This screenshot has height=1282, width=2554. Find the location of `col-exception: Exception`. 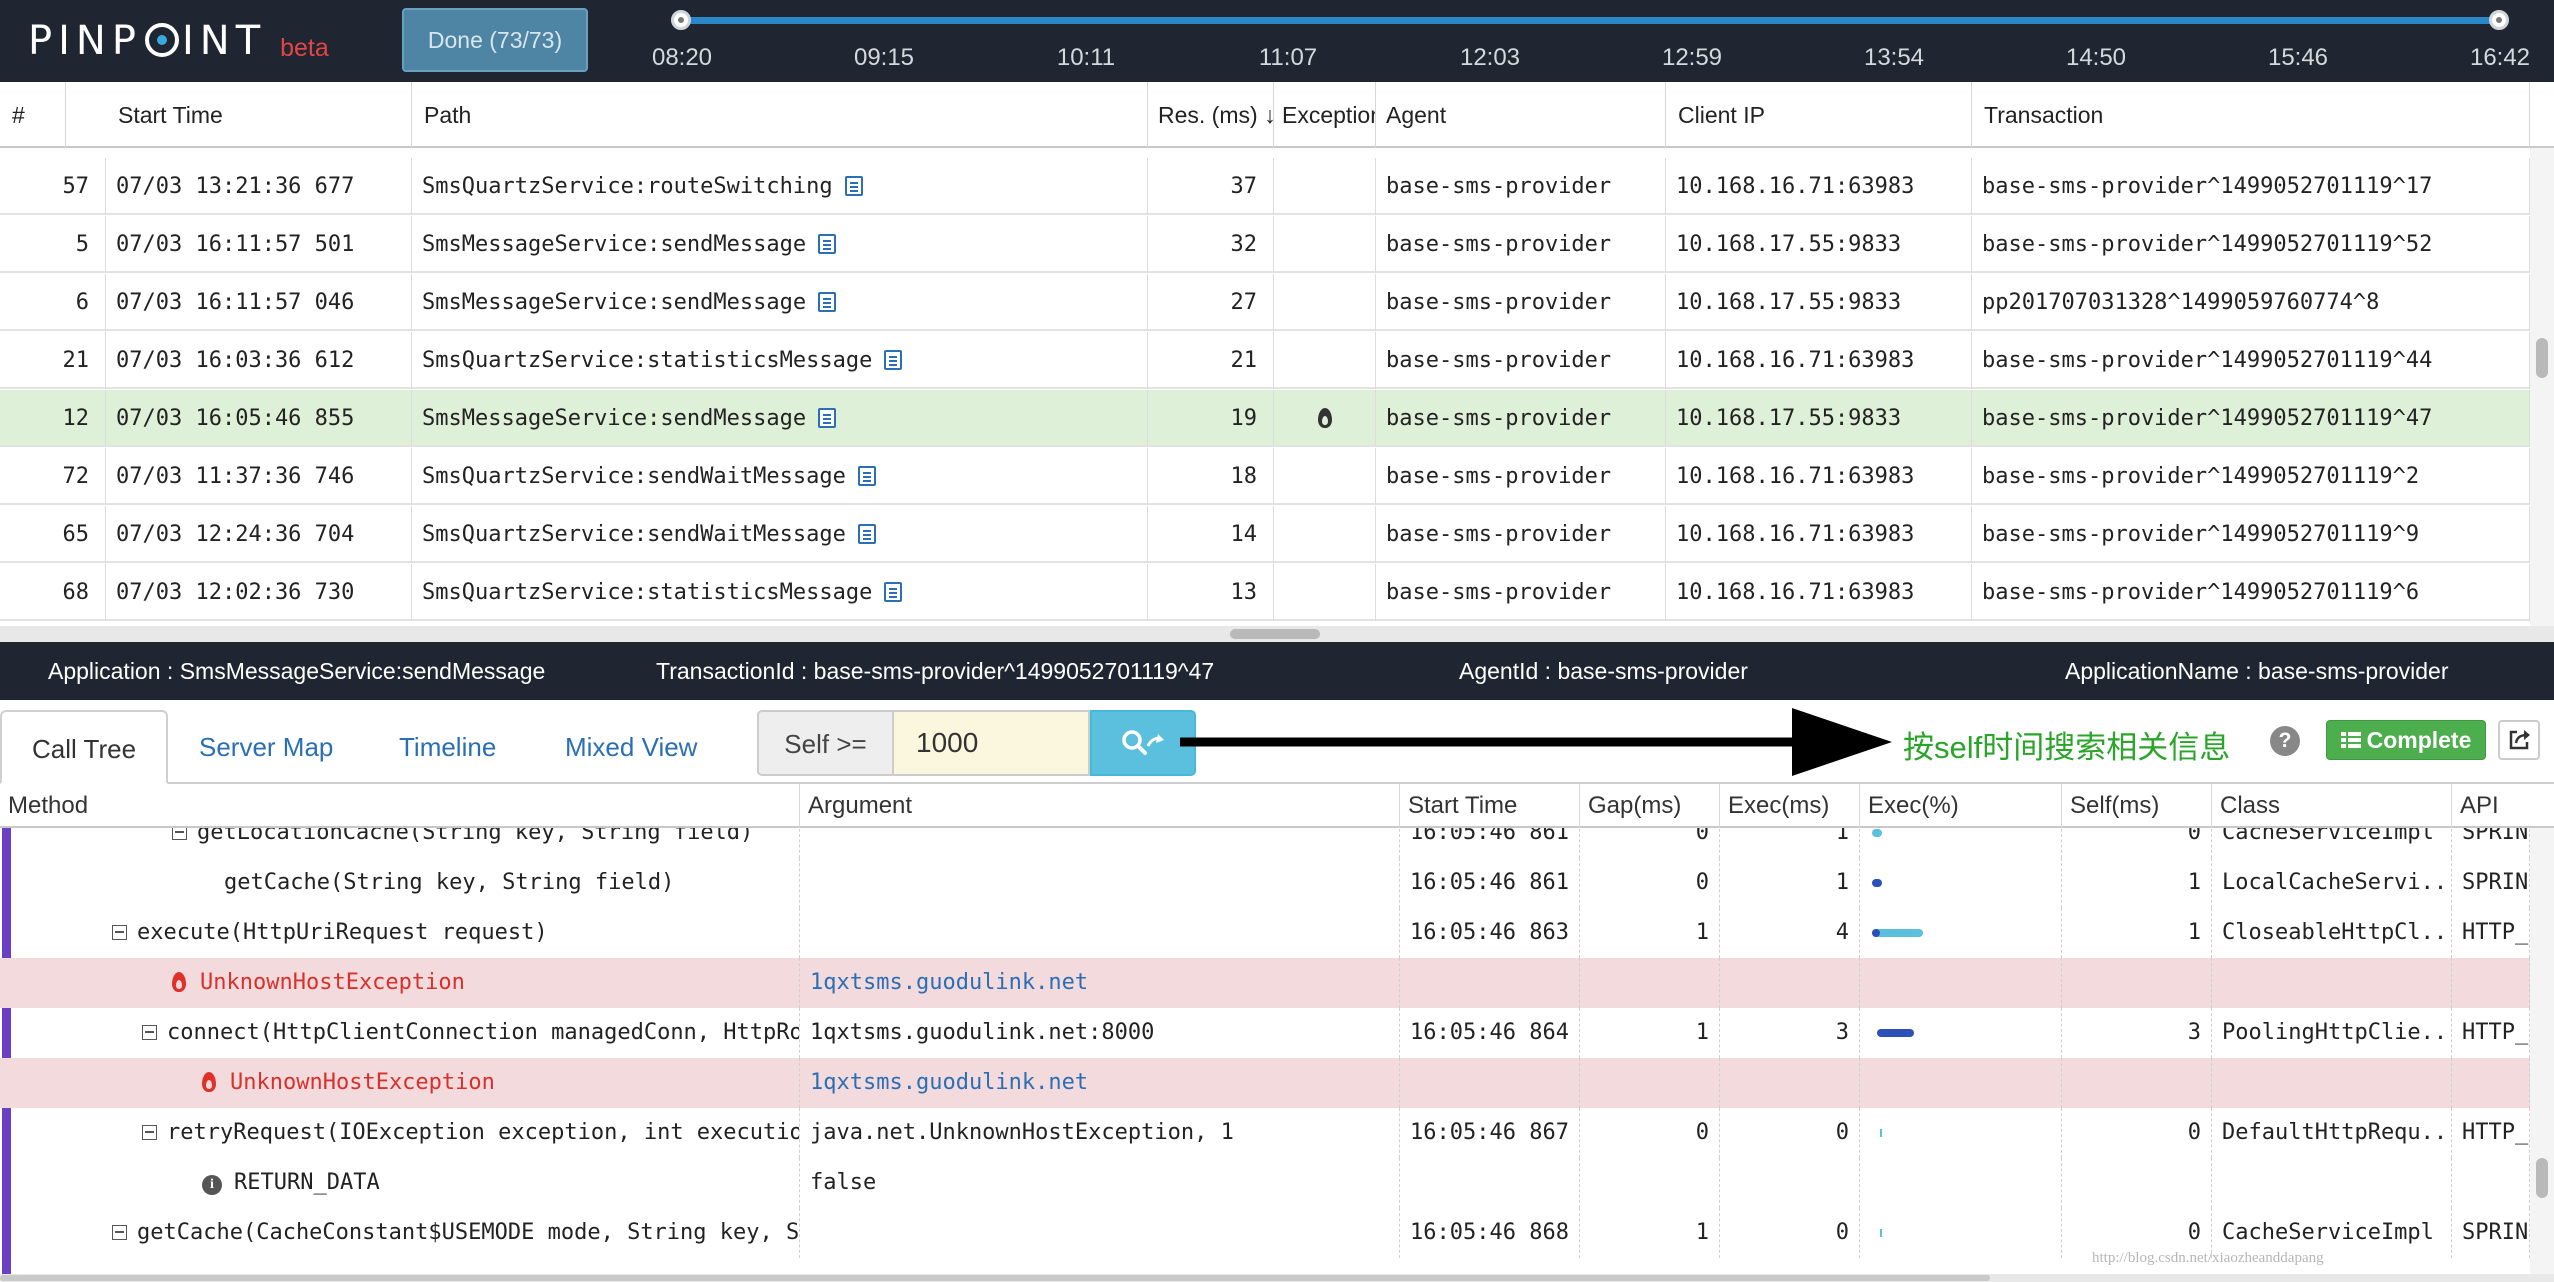

col-exception: Exception is located at coordinates (1325, 115).